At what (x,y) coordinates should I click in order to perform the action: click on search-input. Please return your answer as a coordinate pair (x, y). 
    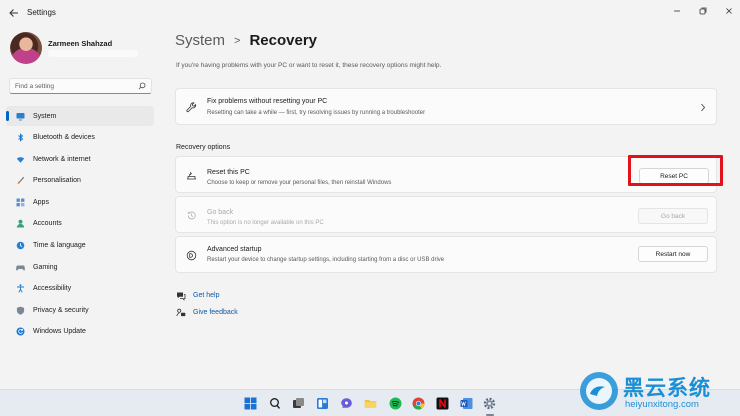
    Looking at the image, I should click on (75, 86).